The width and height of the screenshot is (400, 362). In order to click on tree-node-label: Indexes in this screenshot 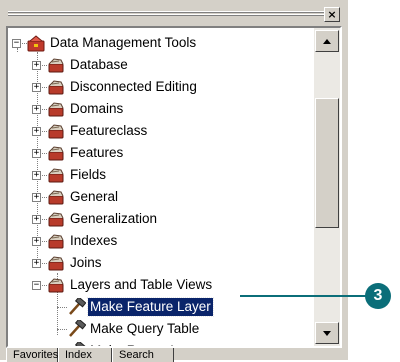, I will do `click(94, 240)`.